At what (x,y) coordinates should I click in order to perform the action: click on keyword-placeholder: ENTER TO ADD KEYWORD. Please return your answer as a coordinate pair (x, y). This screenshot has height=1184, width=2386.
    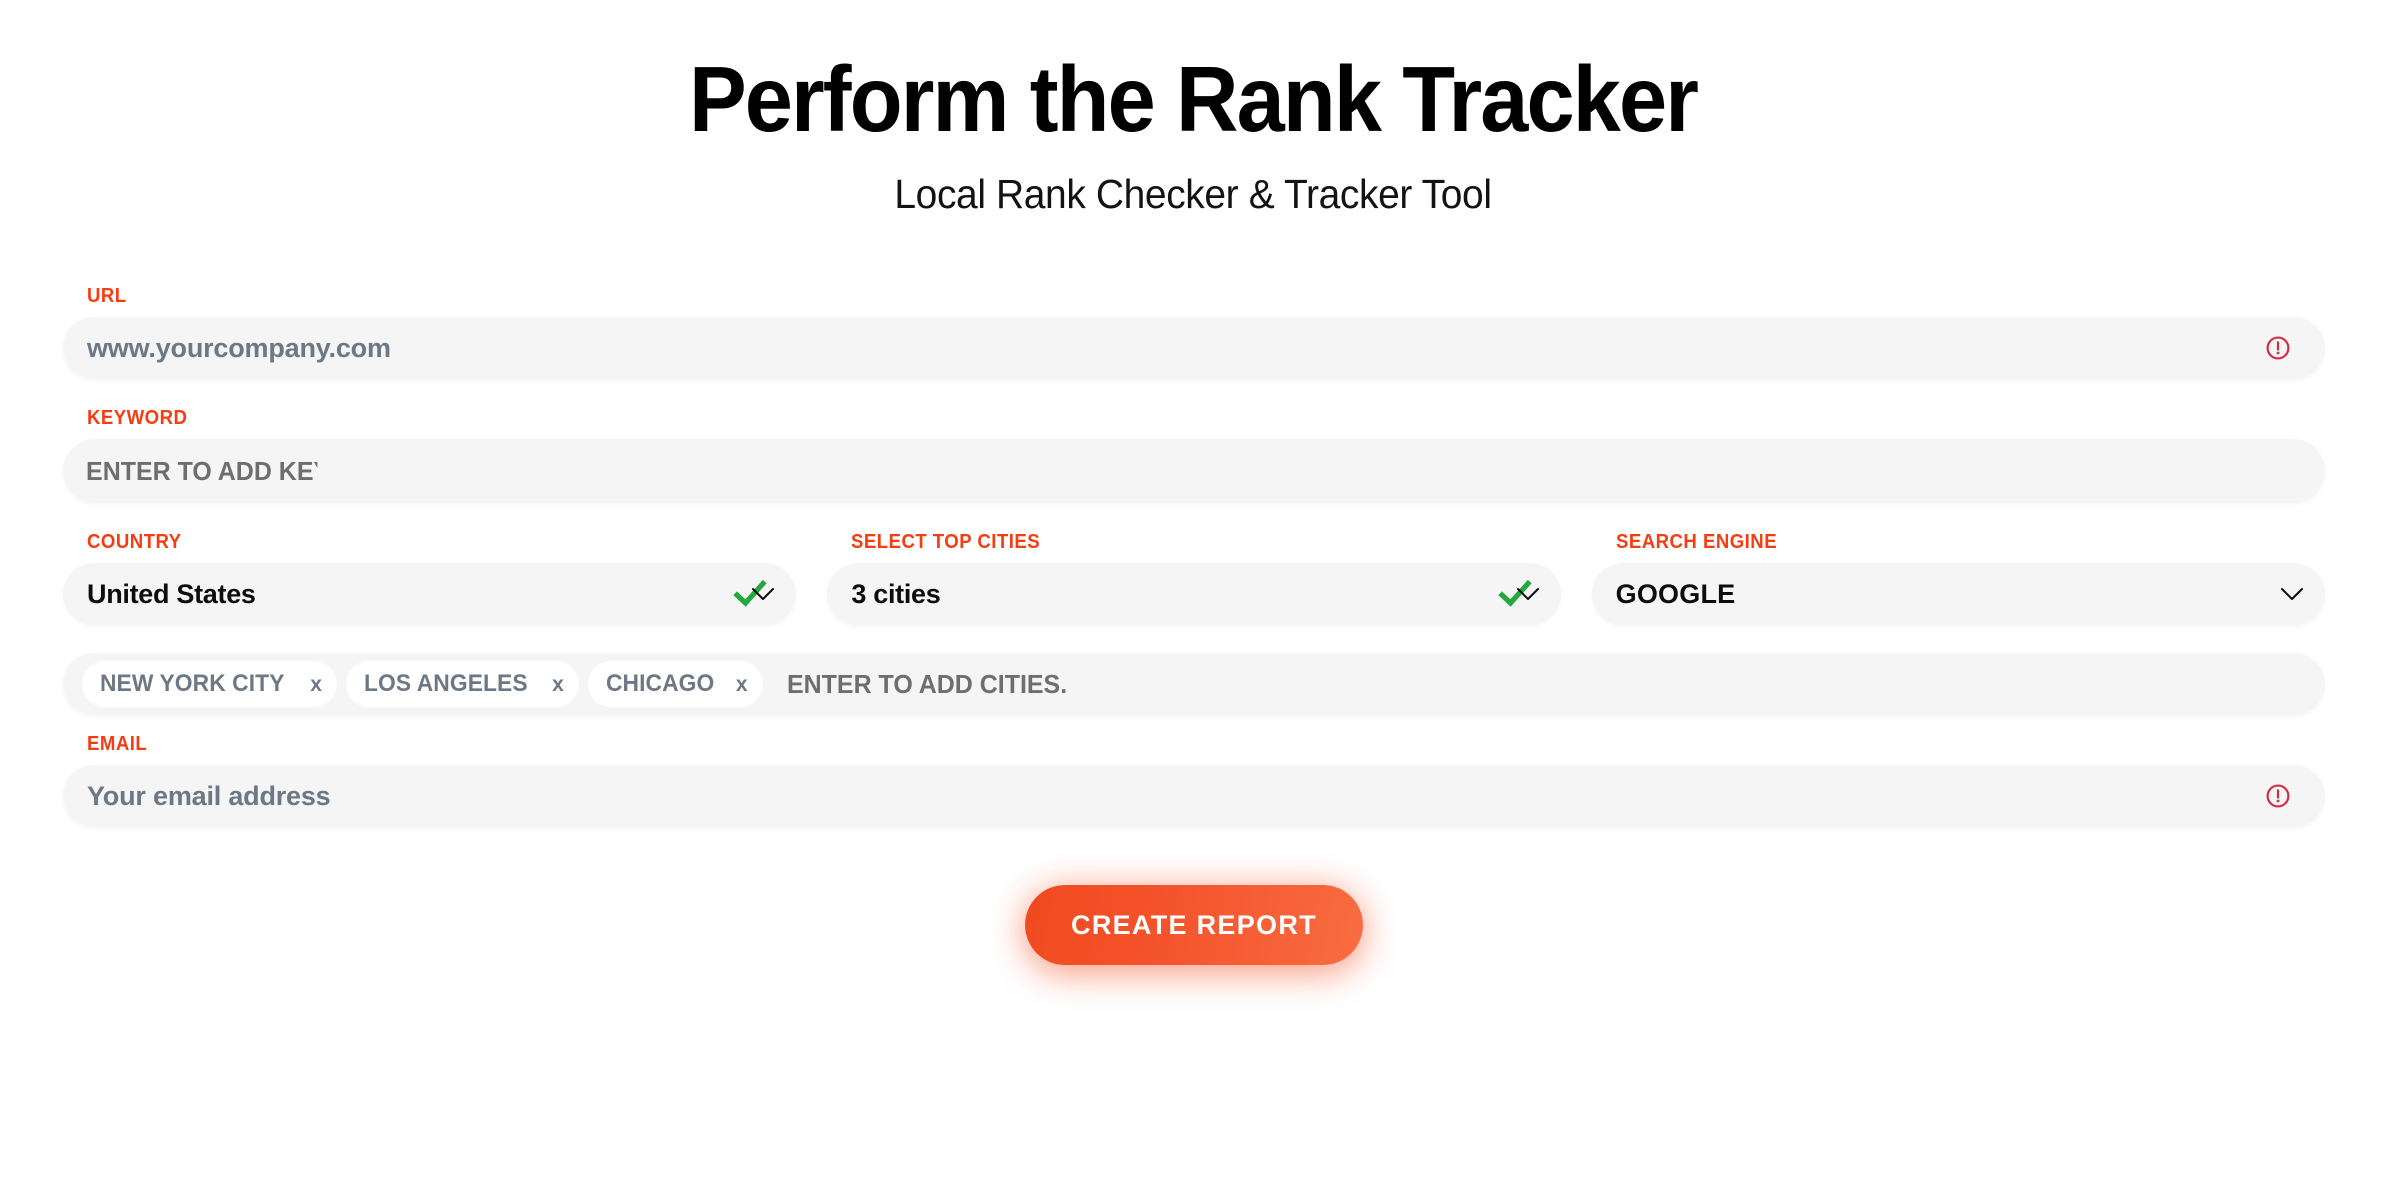
    Looking at the image, I should click on (201, 470).